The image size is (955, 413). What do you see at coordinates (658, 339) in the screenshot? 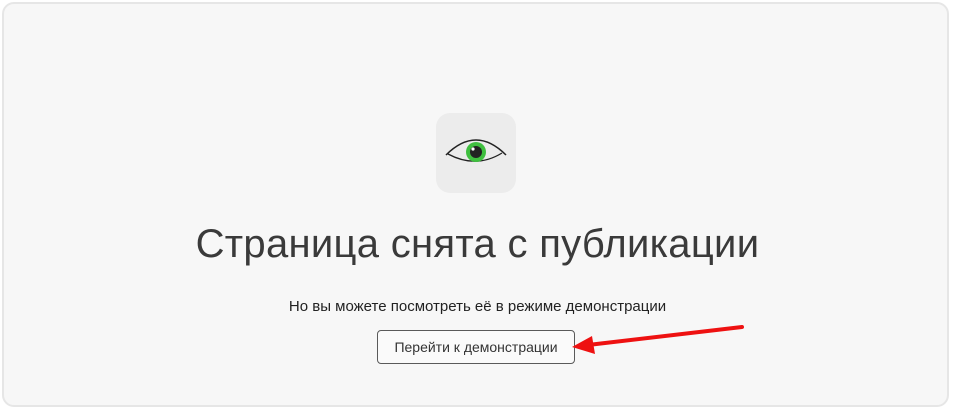
I see `red-arrow-icon` at bounding box center [658, 339].